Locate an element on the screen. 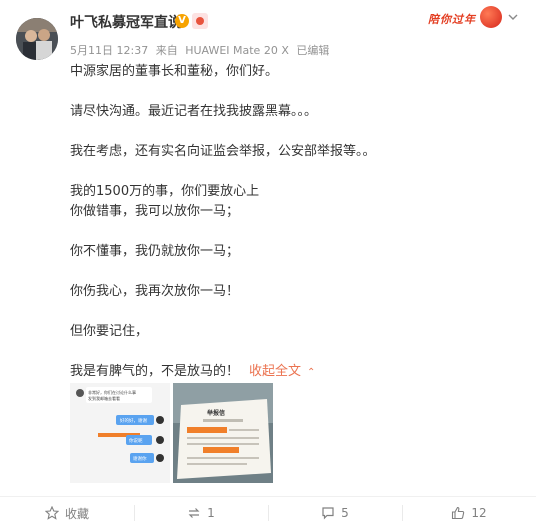 This screenshot has width=536, height=529. favorite-button: 收藏 is located at coordinates (67, 513).